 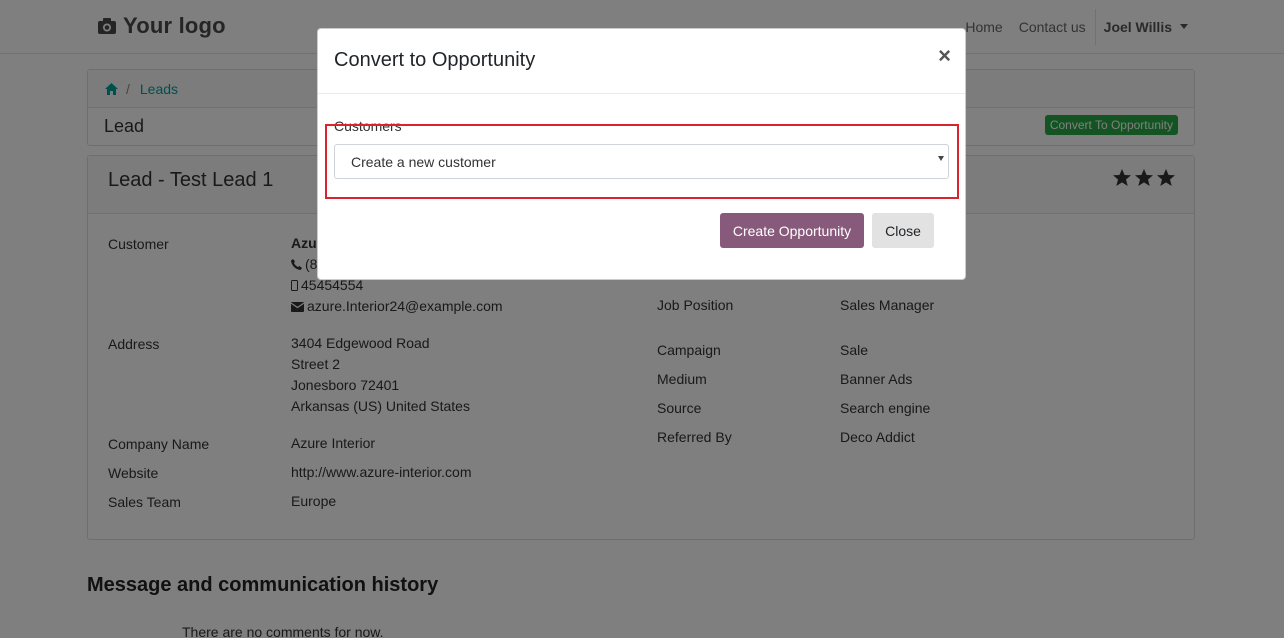 I want to click on customers-label: Customers, so click(x=368, y=126).